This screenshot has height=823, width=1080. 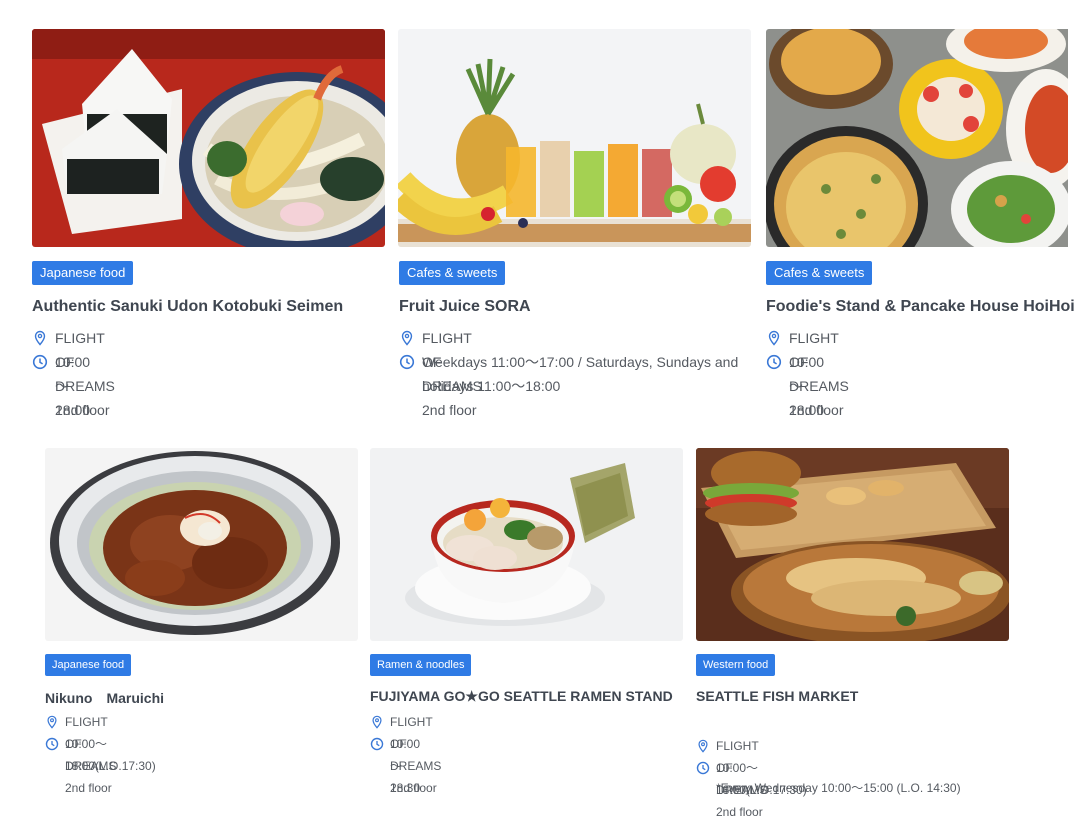 I want to click on hours-line-2: holidays 11:00～18:00, so click(x=491, y=386).